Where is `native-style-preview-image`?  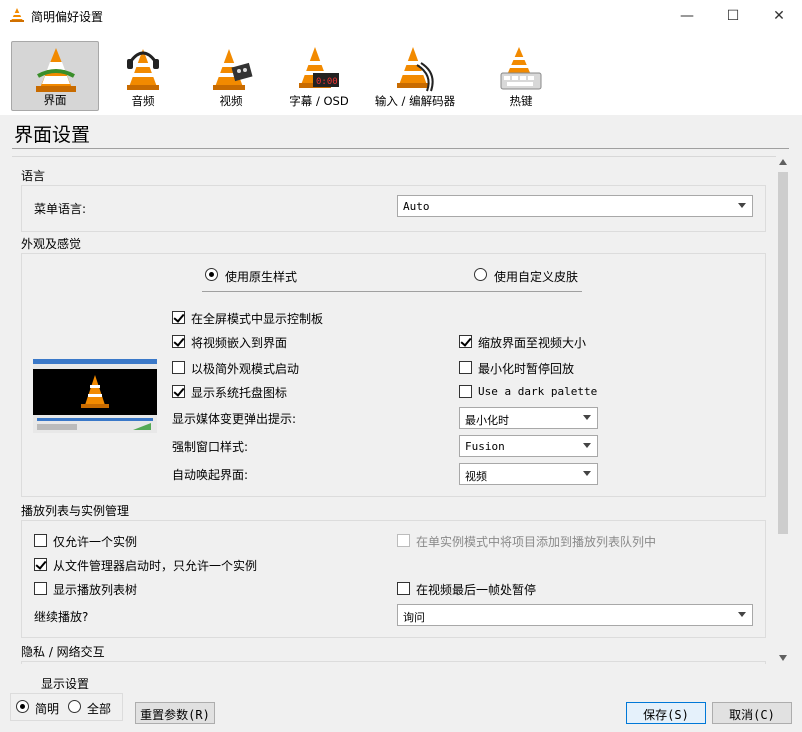 native-style-preview-image is located at coordinates (95, 396).